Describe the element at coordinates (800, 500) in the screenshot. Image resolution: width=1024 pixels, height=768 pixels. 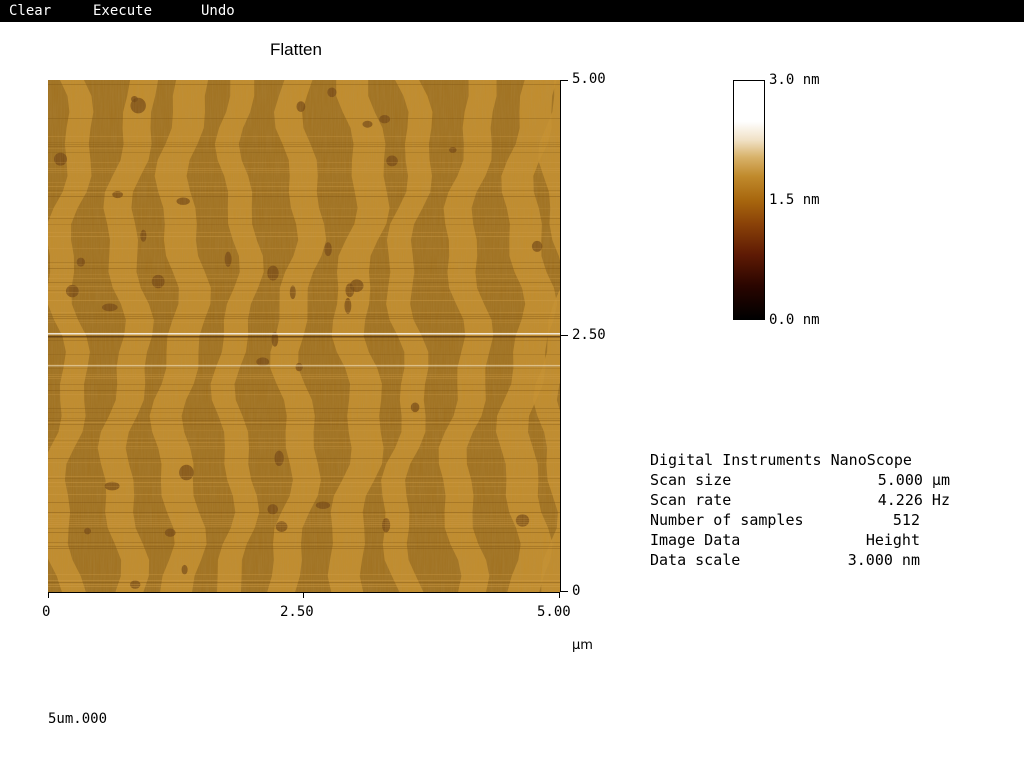
I see `info-row: Scan rate 4.226 Hz` at that location.